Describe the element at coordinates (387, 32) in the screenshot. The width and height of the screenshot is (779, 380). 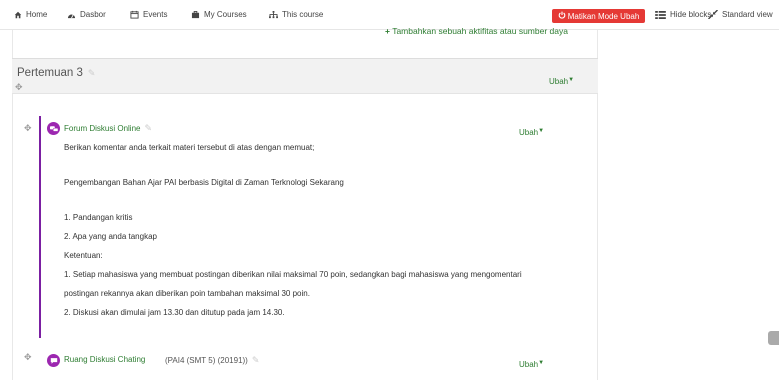
I see `plus-icon: +` at that location.